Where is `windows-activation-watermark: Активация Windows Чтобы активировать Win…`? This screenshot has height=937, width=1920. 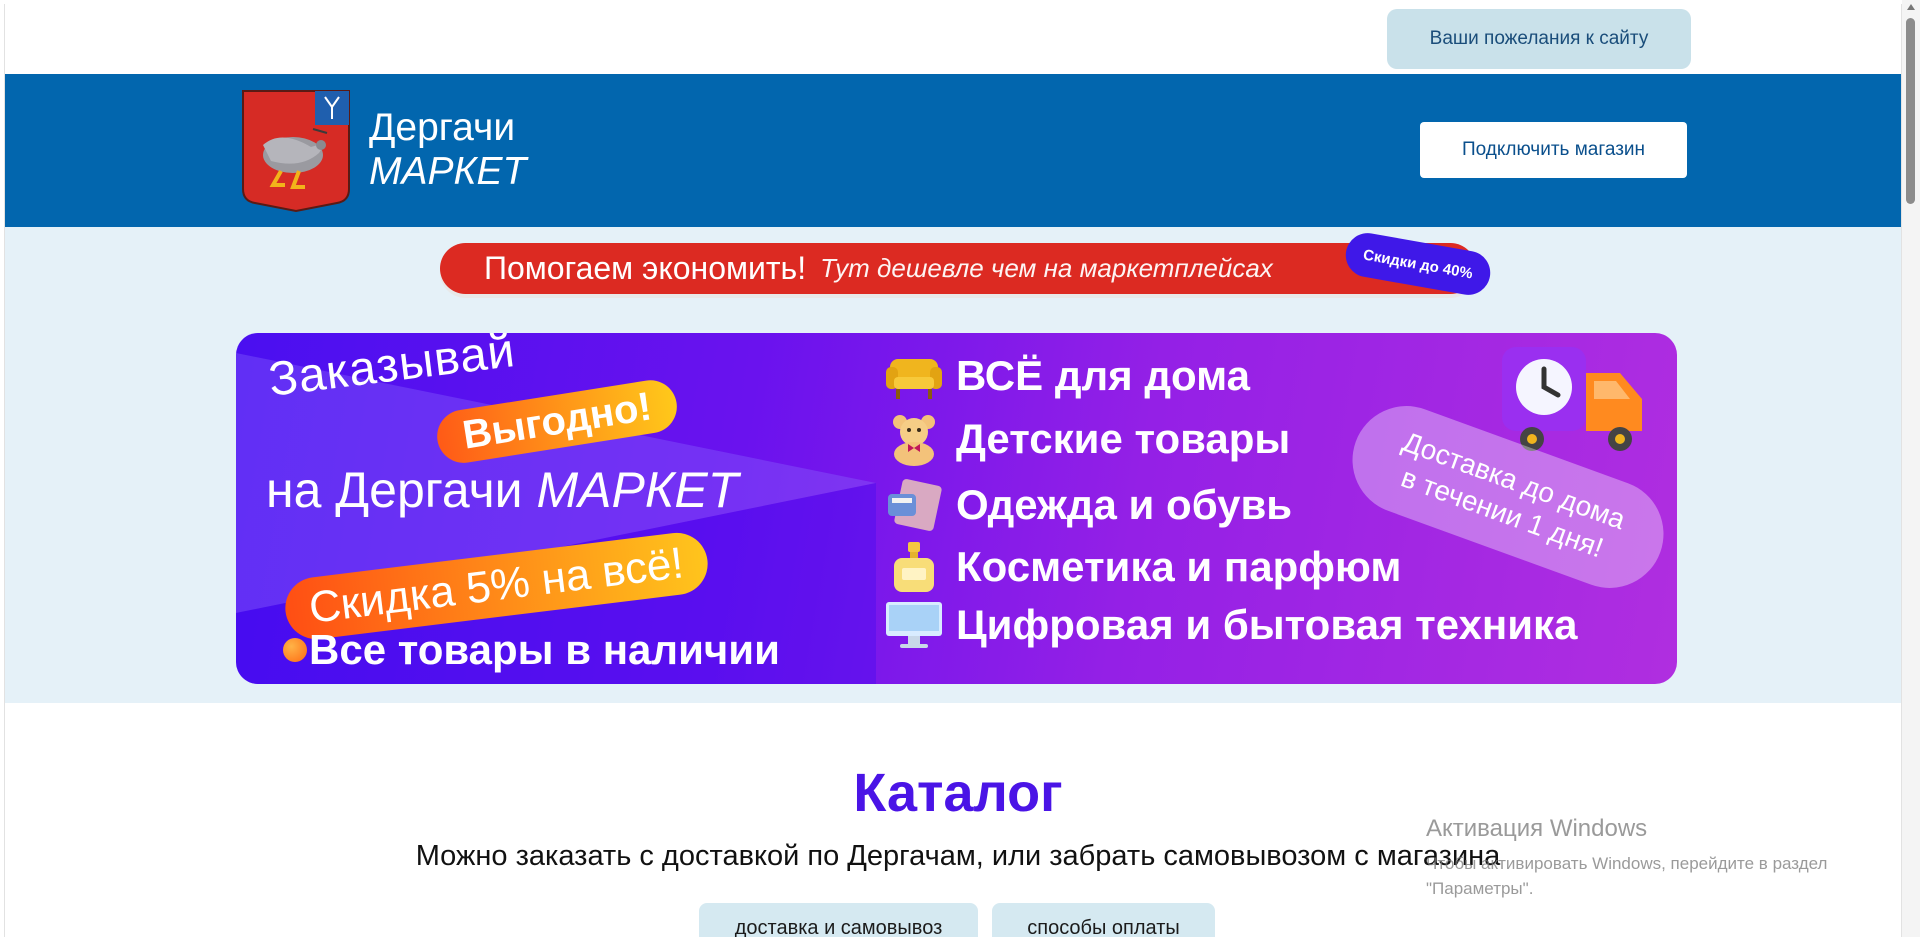 windows-activation-watermark: Активация Windows Чтобы активировать Win… is located at coordinates (1646, 858).